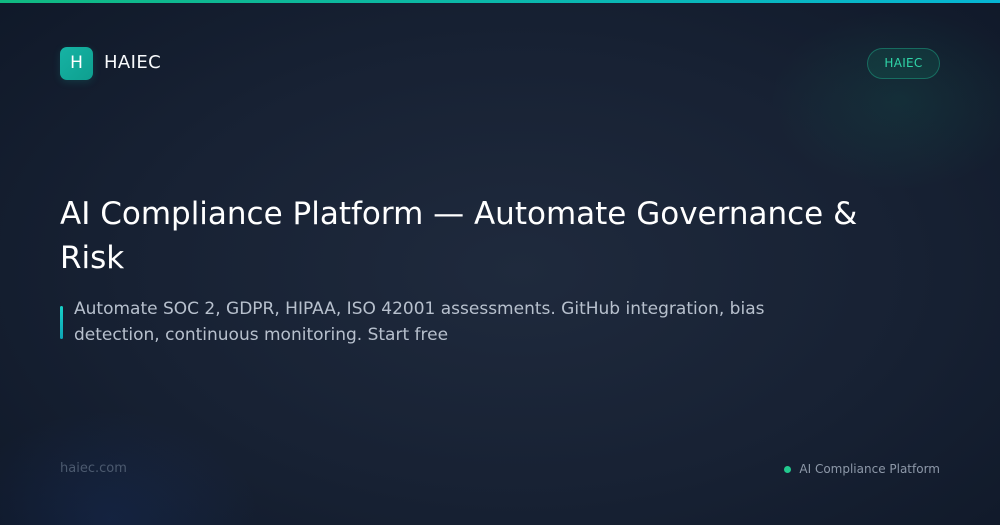 This screenshot has height=525, width=1000. Describe the element at coordinates (61, 322) in the screenshot. I see `quote-accent-bar` at that location.